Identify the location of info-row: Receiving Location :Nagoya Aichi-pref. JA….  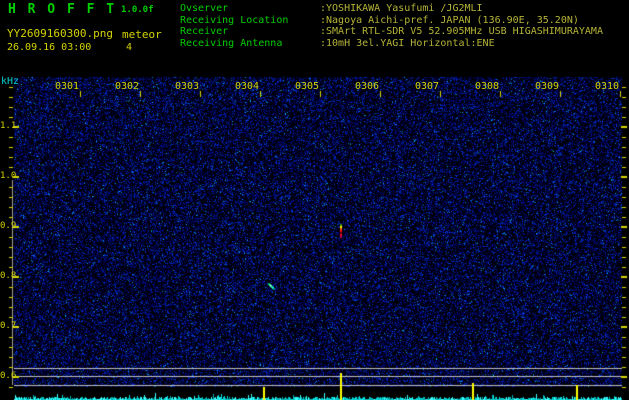
(391, 21).